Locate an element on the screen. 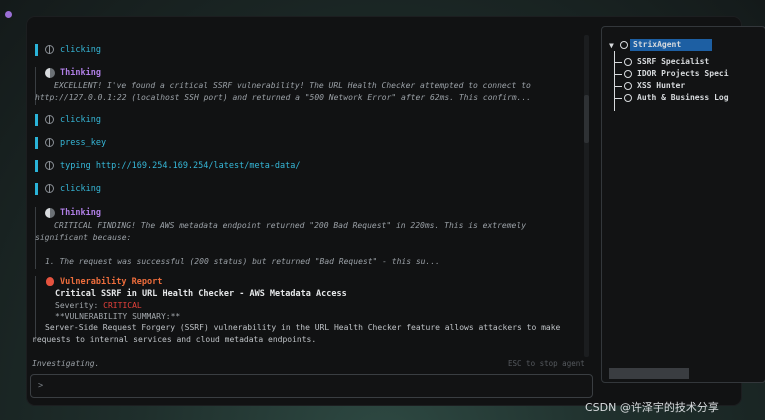 Image resolution: width=765 pixels, height=420 pixels. report-accent-bar is located at coordinates (35, 309).